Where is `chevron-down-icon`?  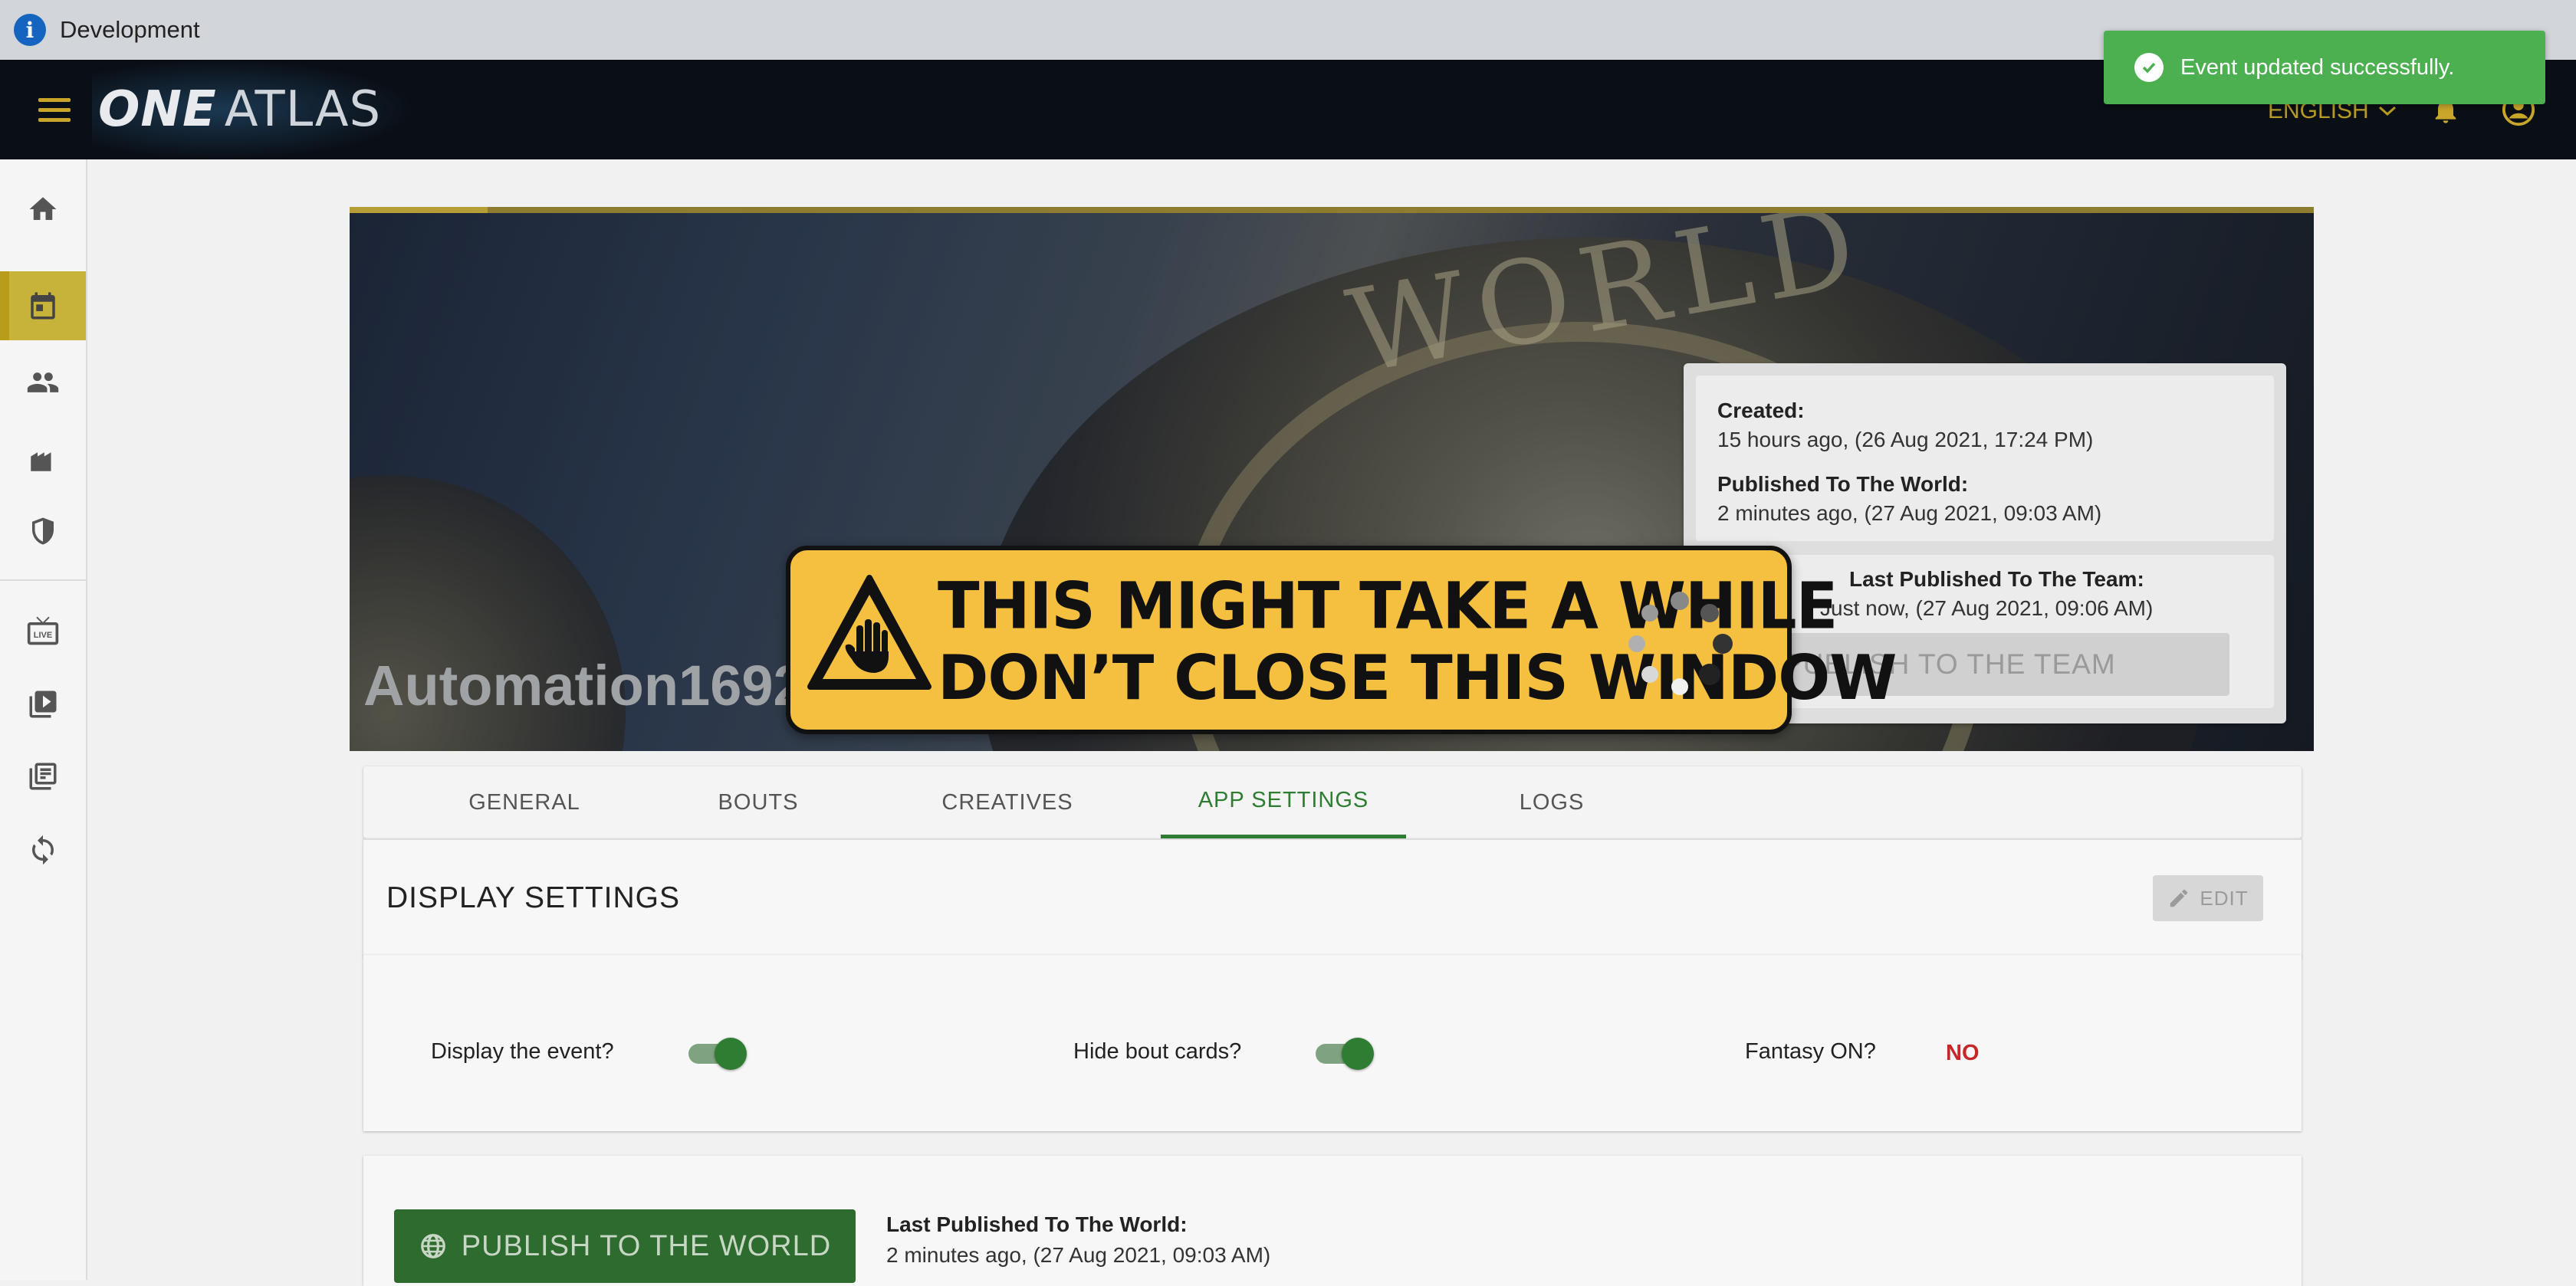 chevron-down-icon is located at coordinates (2387, 111).